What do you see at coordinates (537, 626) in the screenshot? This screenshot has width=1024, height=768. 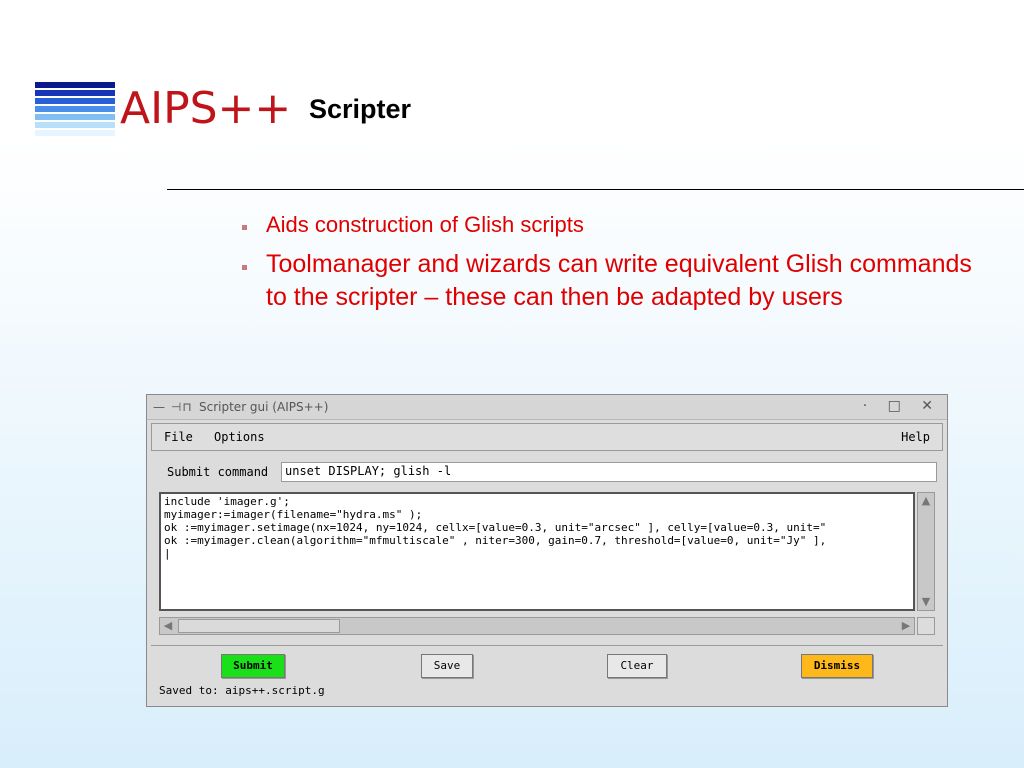 I see `horizontal-scrollbar: ◀ ▶` at bounding box center [537, 626].